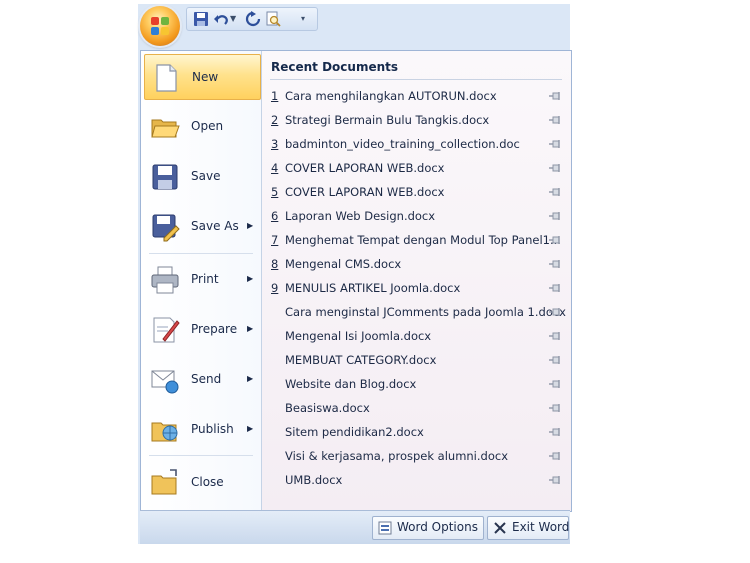 The width and height of the screenshot is (750, 563). I want to click on redo-icon, so click(253, 19).